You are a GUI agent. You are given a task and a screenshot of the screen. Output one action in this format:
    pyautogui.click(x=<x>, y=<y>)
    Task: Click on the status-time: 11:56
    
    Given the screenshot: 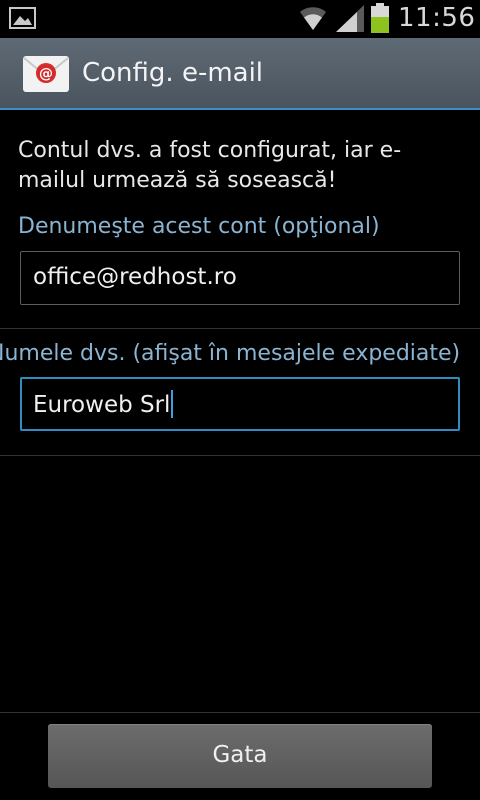 What is the action you would take?
    pyautogui.click(x=437, y=18)
    